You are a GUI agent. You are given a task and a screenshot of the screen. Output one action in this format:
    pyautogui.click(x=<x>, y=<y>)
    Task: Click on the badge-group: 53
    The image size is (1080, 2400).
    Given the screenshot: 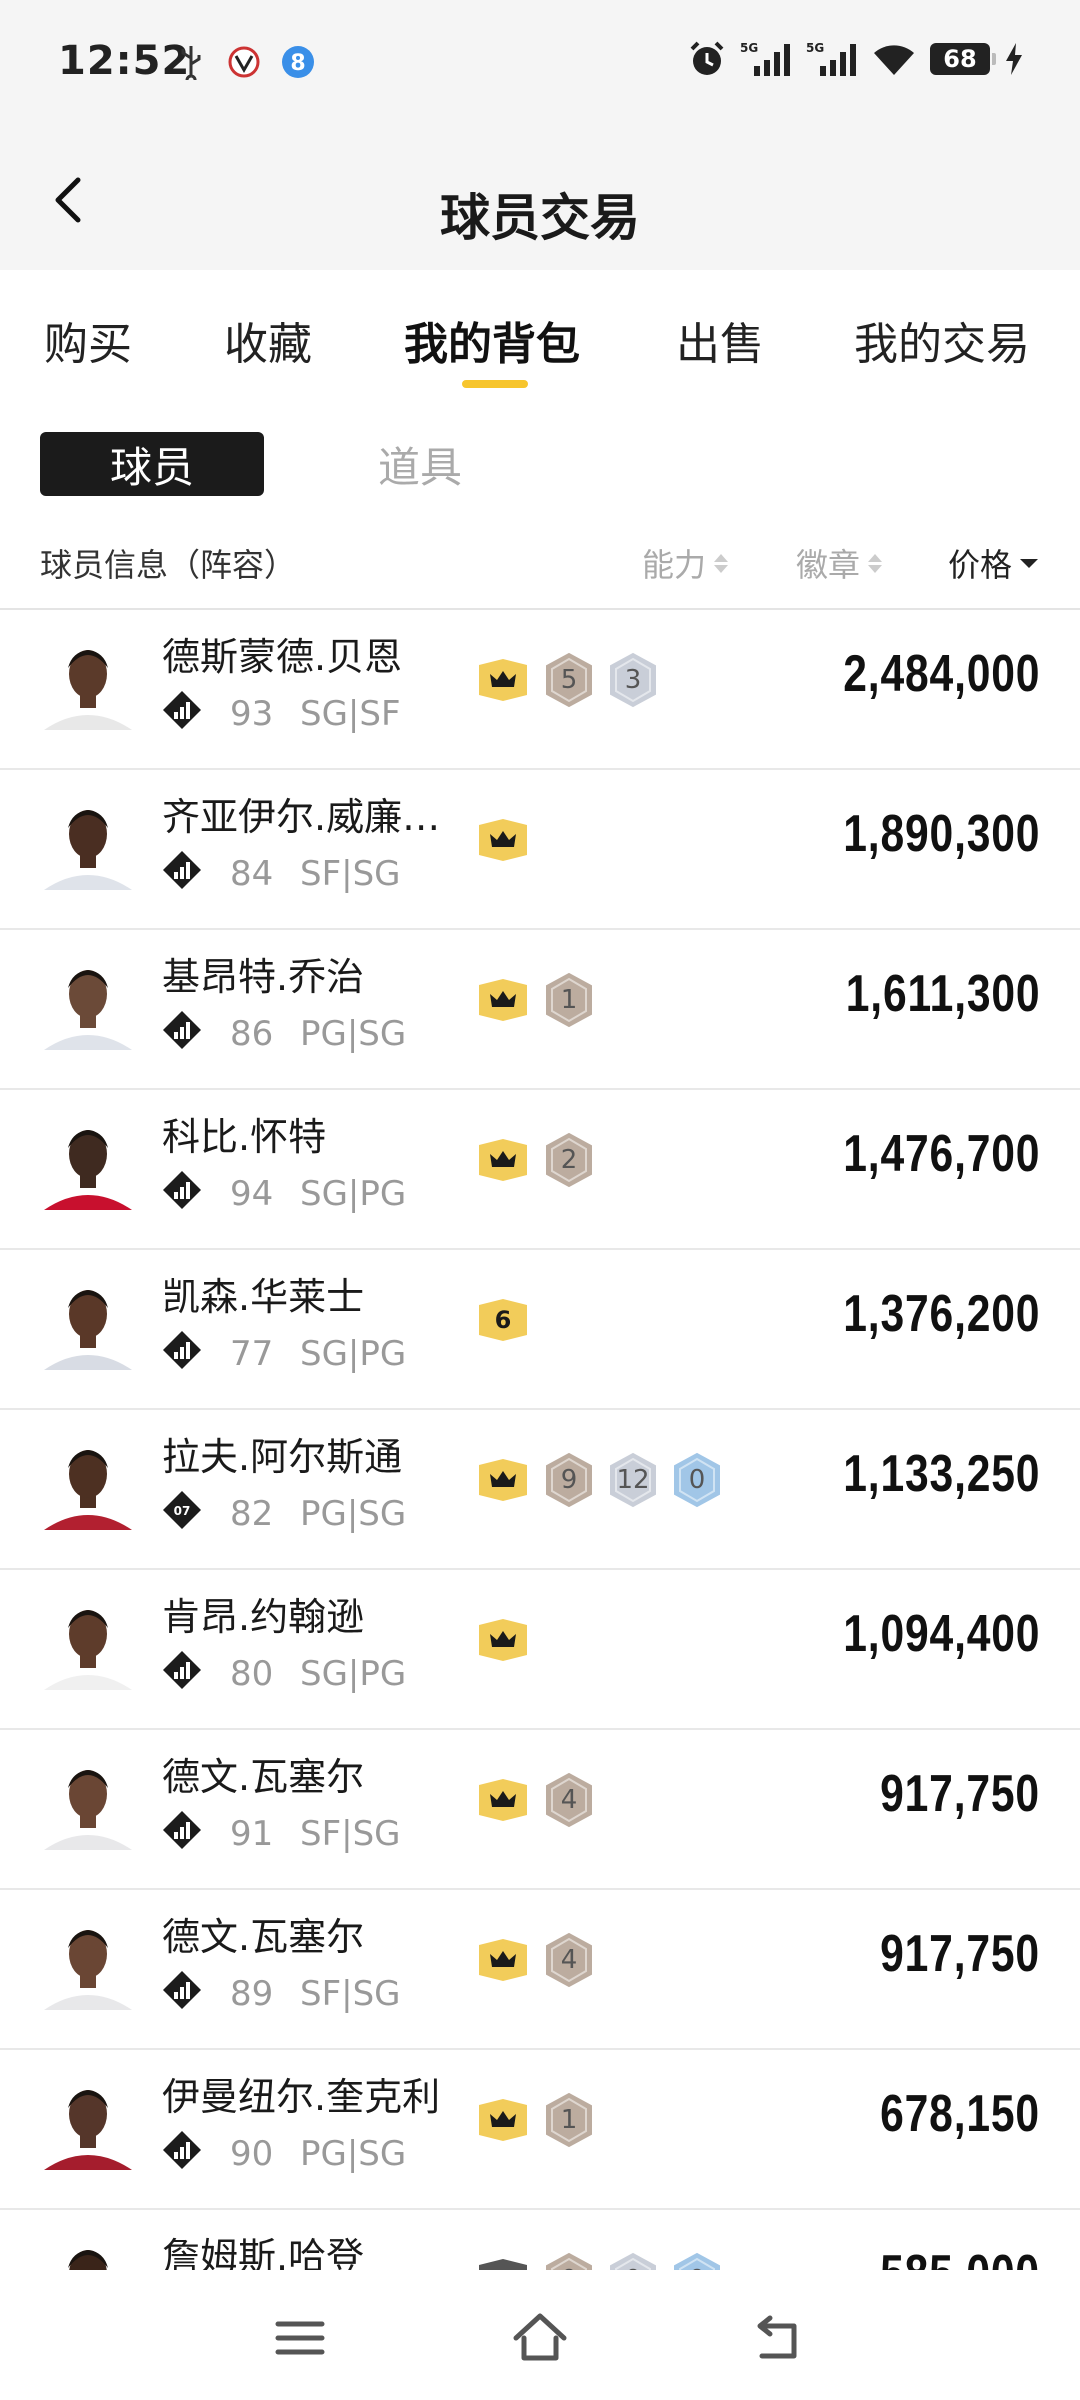 What is the action you would take?
    pyautogui.click(x=567, y=680)
    